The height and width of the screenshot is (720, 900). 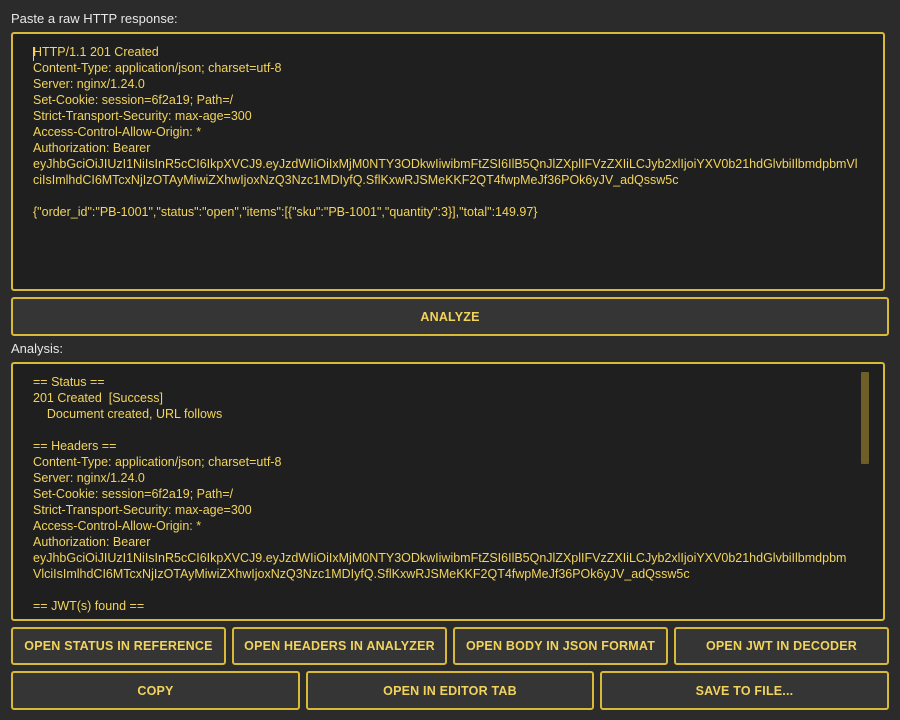 What do you see at coordinates (37, 348) in the screenshot?
I see `analysis-label: Analysis:` at bounding box center [37, 348].